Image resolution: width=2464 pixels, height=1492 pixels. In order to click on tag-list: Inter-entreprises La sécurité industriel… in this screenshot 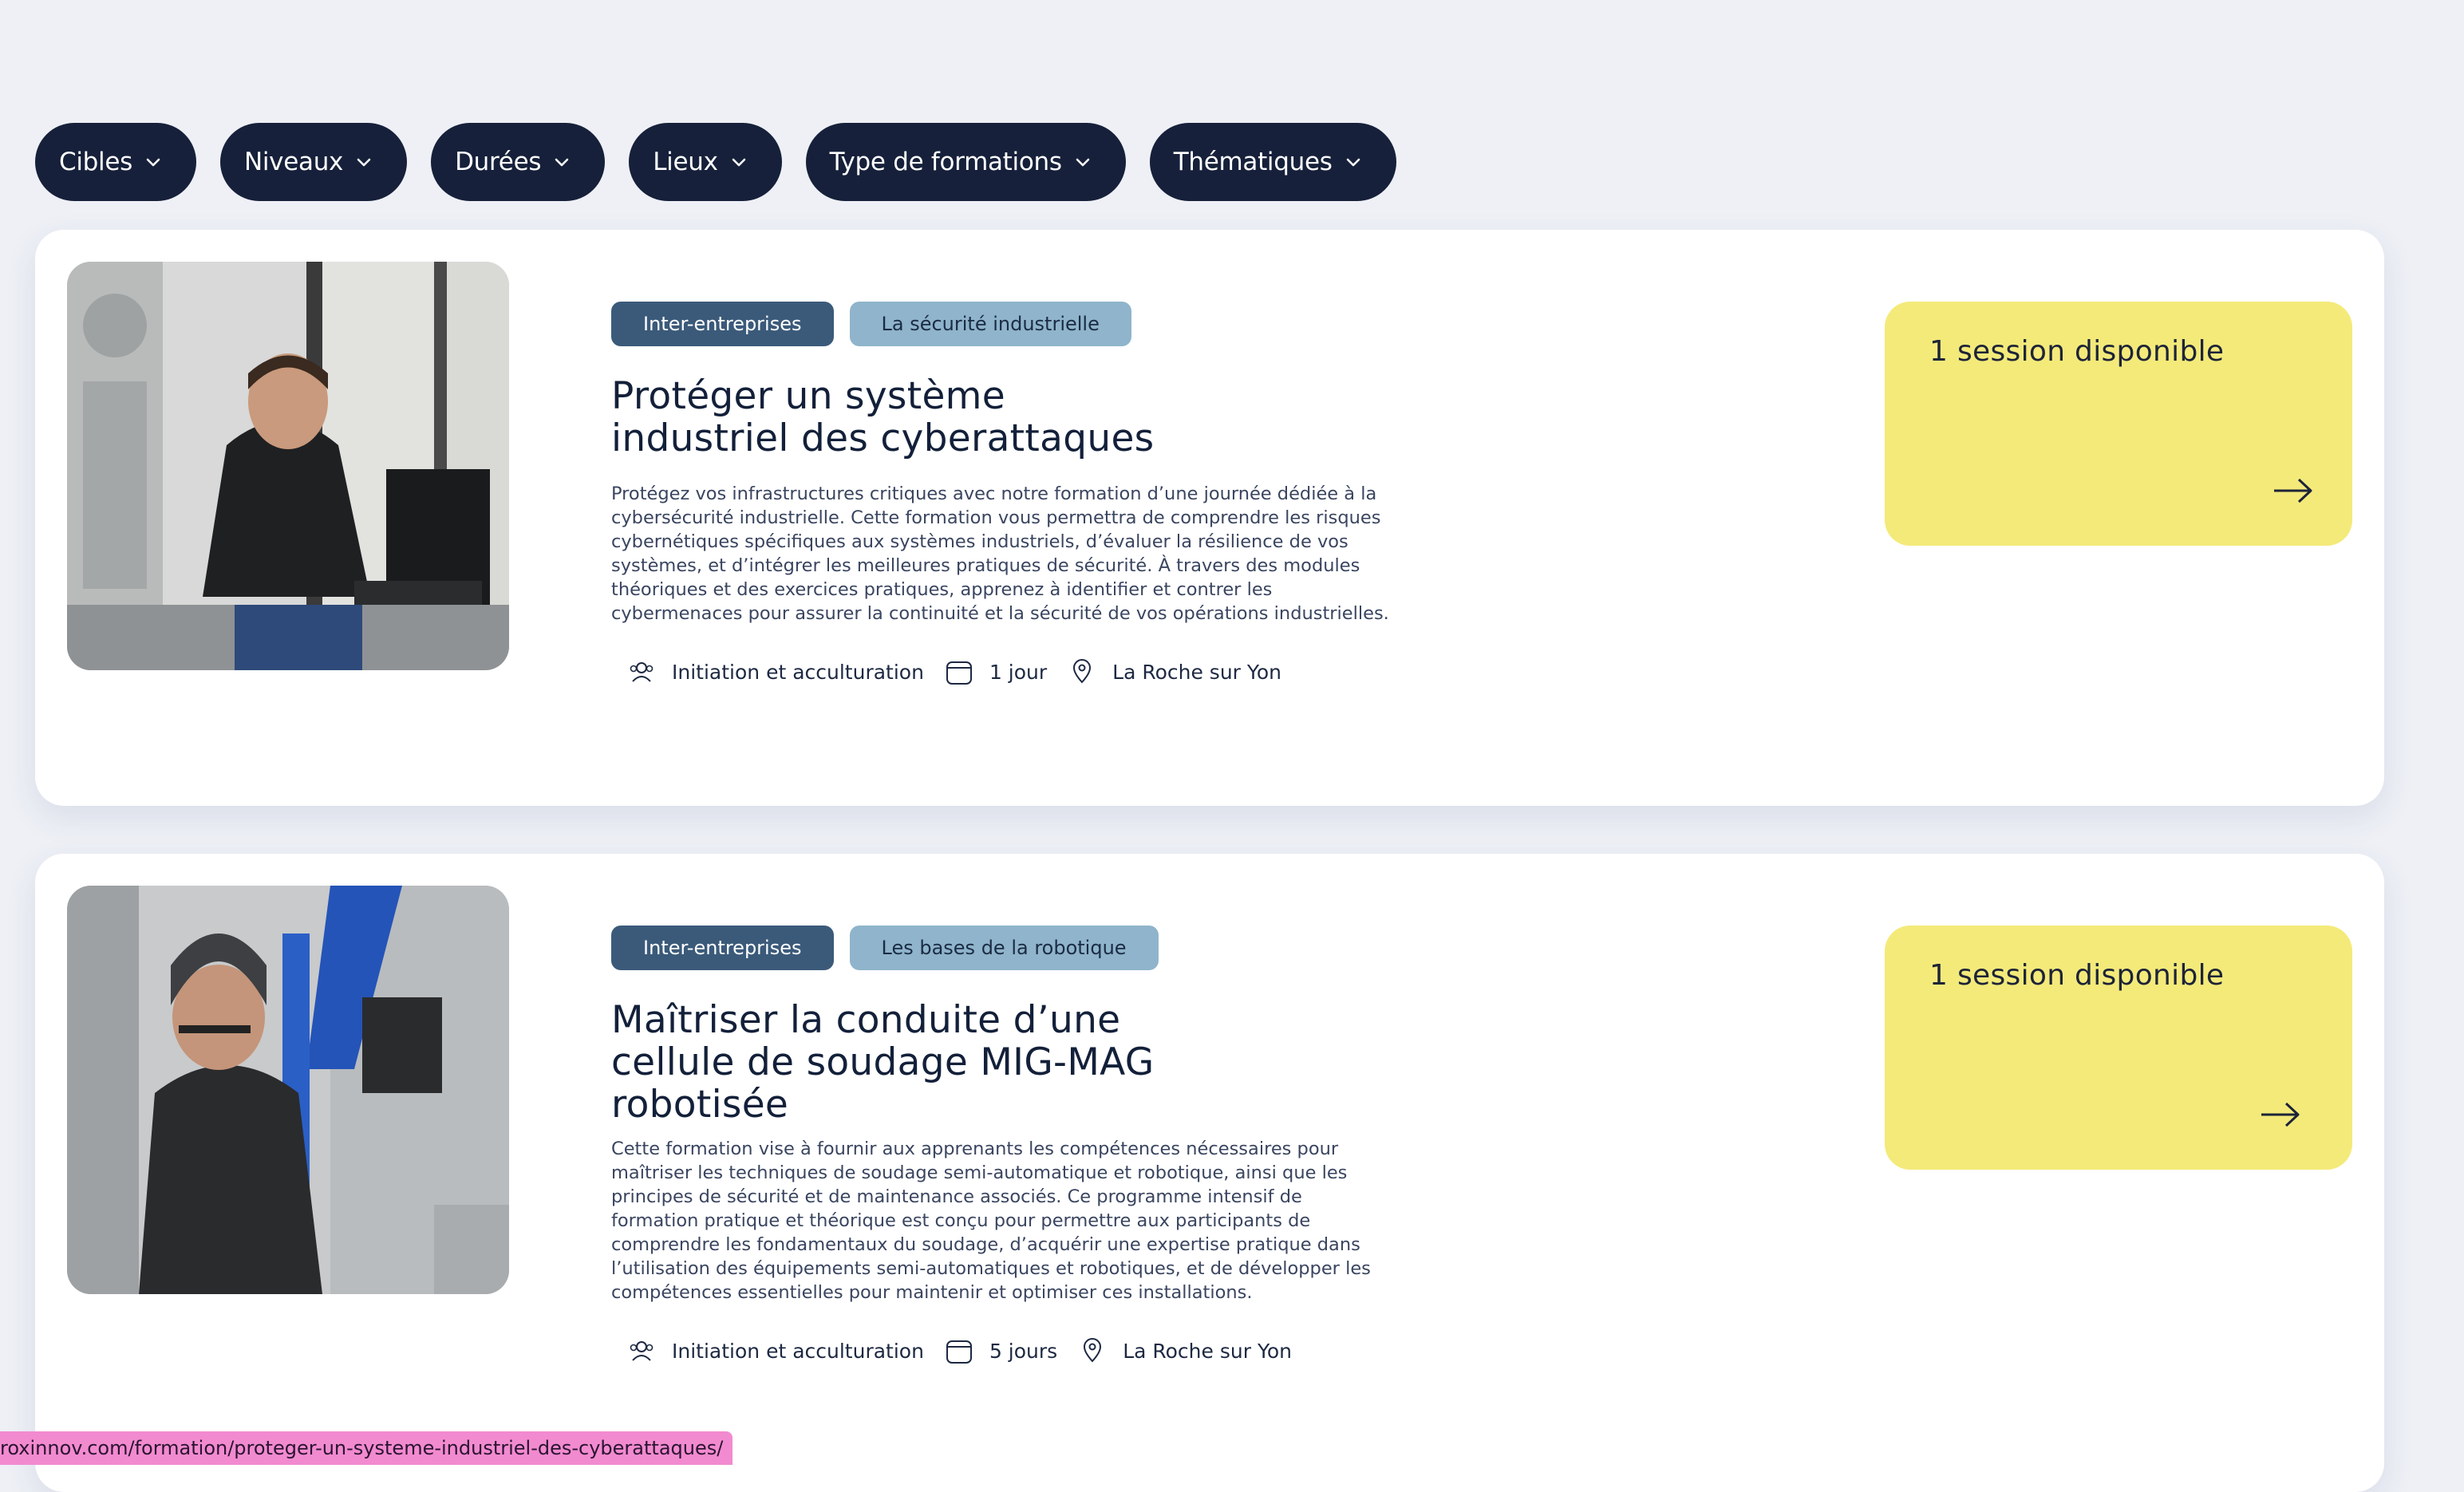, I will do `click(1014, 324)`.